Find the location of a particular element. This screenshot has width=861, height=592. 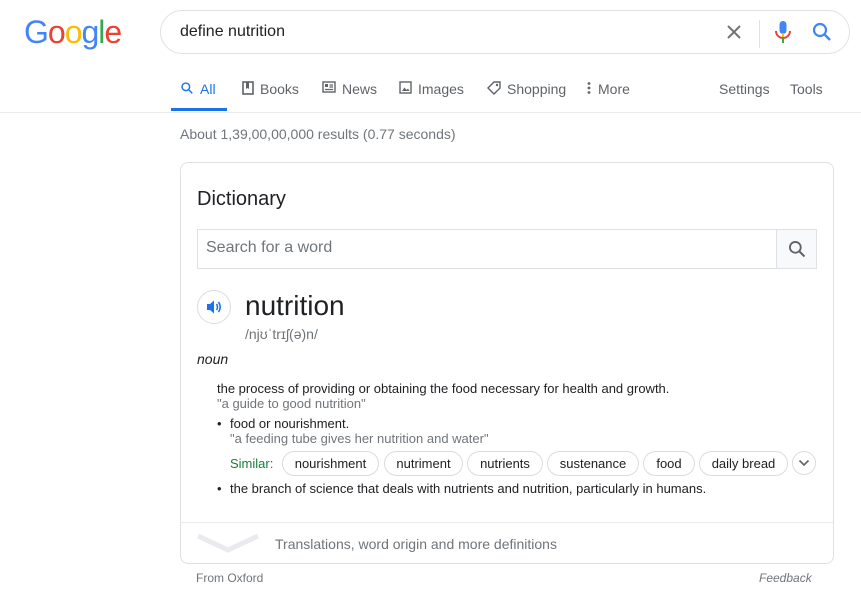

tab-label: Images is located at coordinates (441, 89).